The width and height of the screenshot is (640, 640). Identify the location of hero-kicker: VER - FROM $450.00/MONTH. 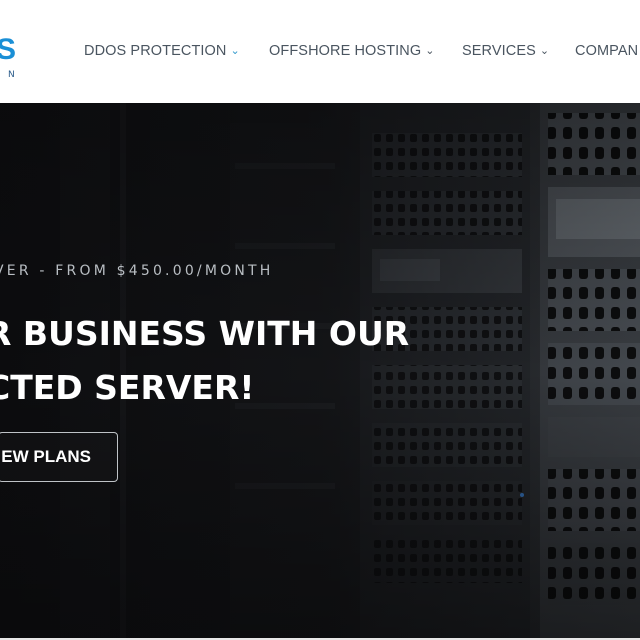
(137, 271).